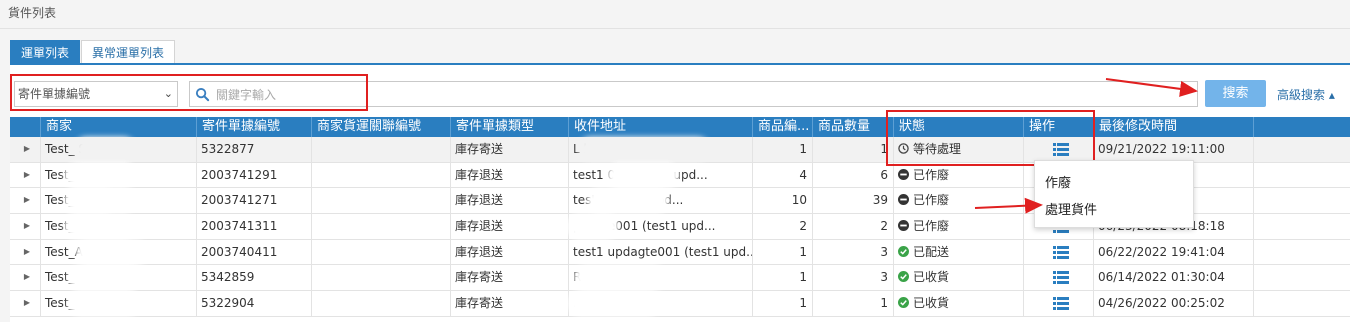  I want to click on search-button: 搜索, so click(1235, 93).